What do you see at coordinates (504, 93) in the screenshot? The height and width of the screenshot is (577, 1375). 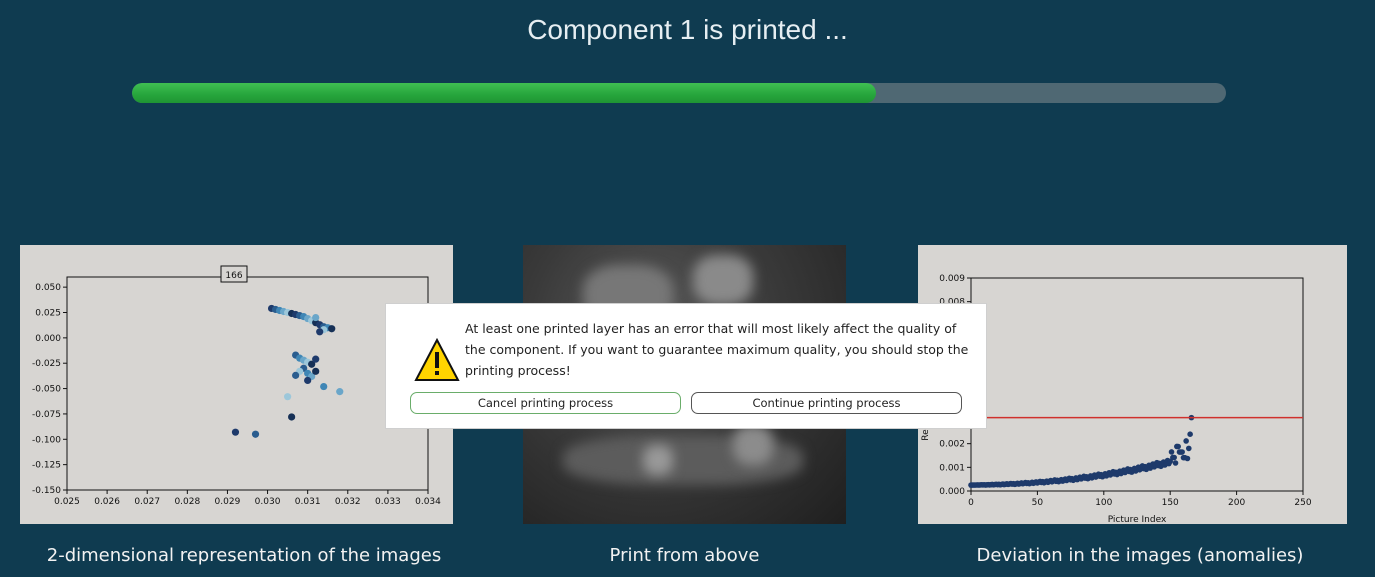 I see `progress-fill` at bounding box center [504, 93].